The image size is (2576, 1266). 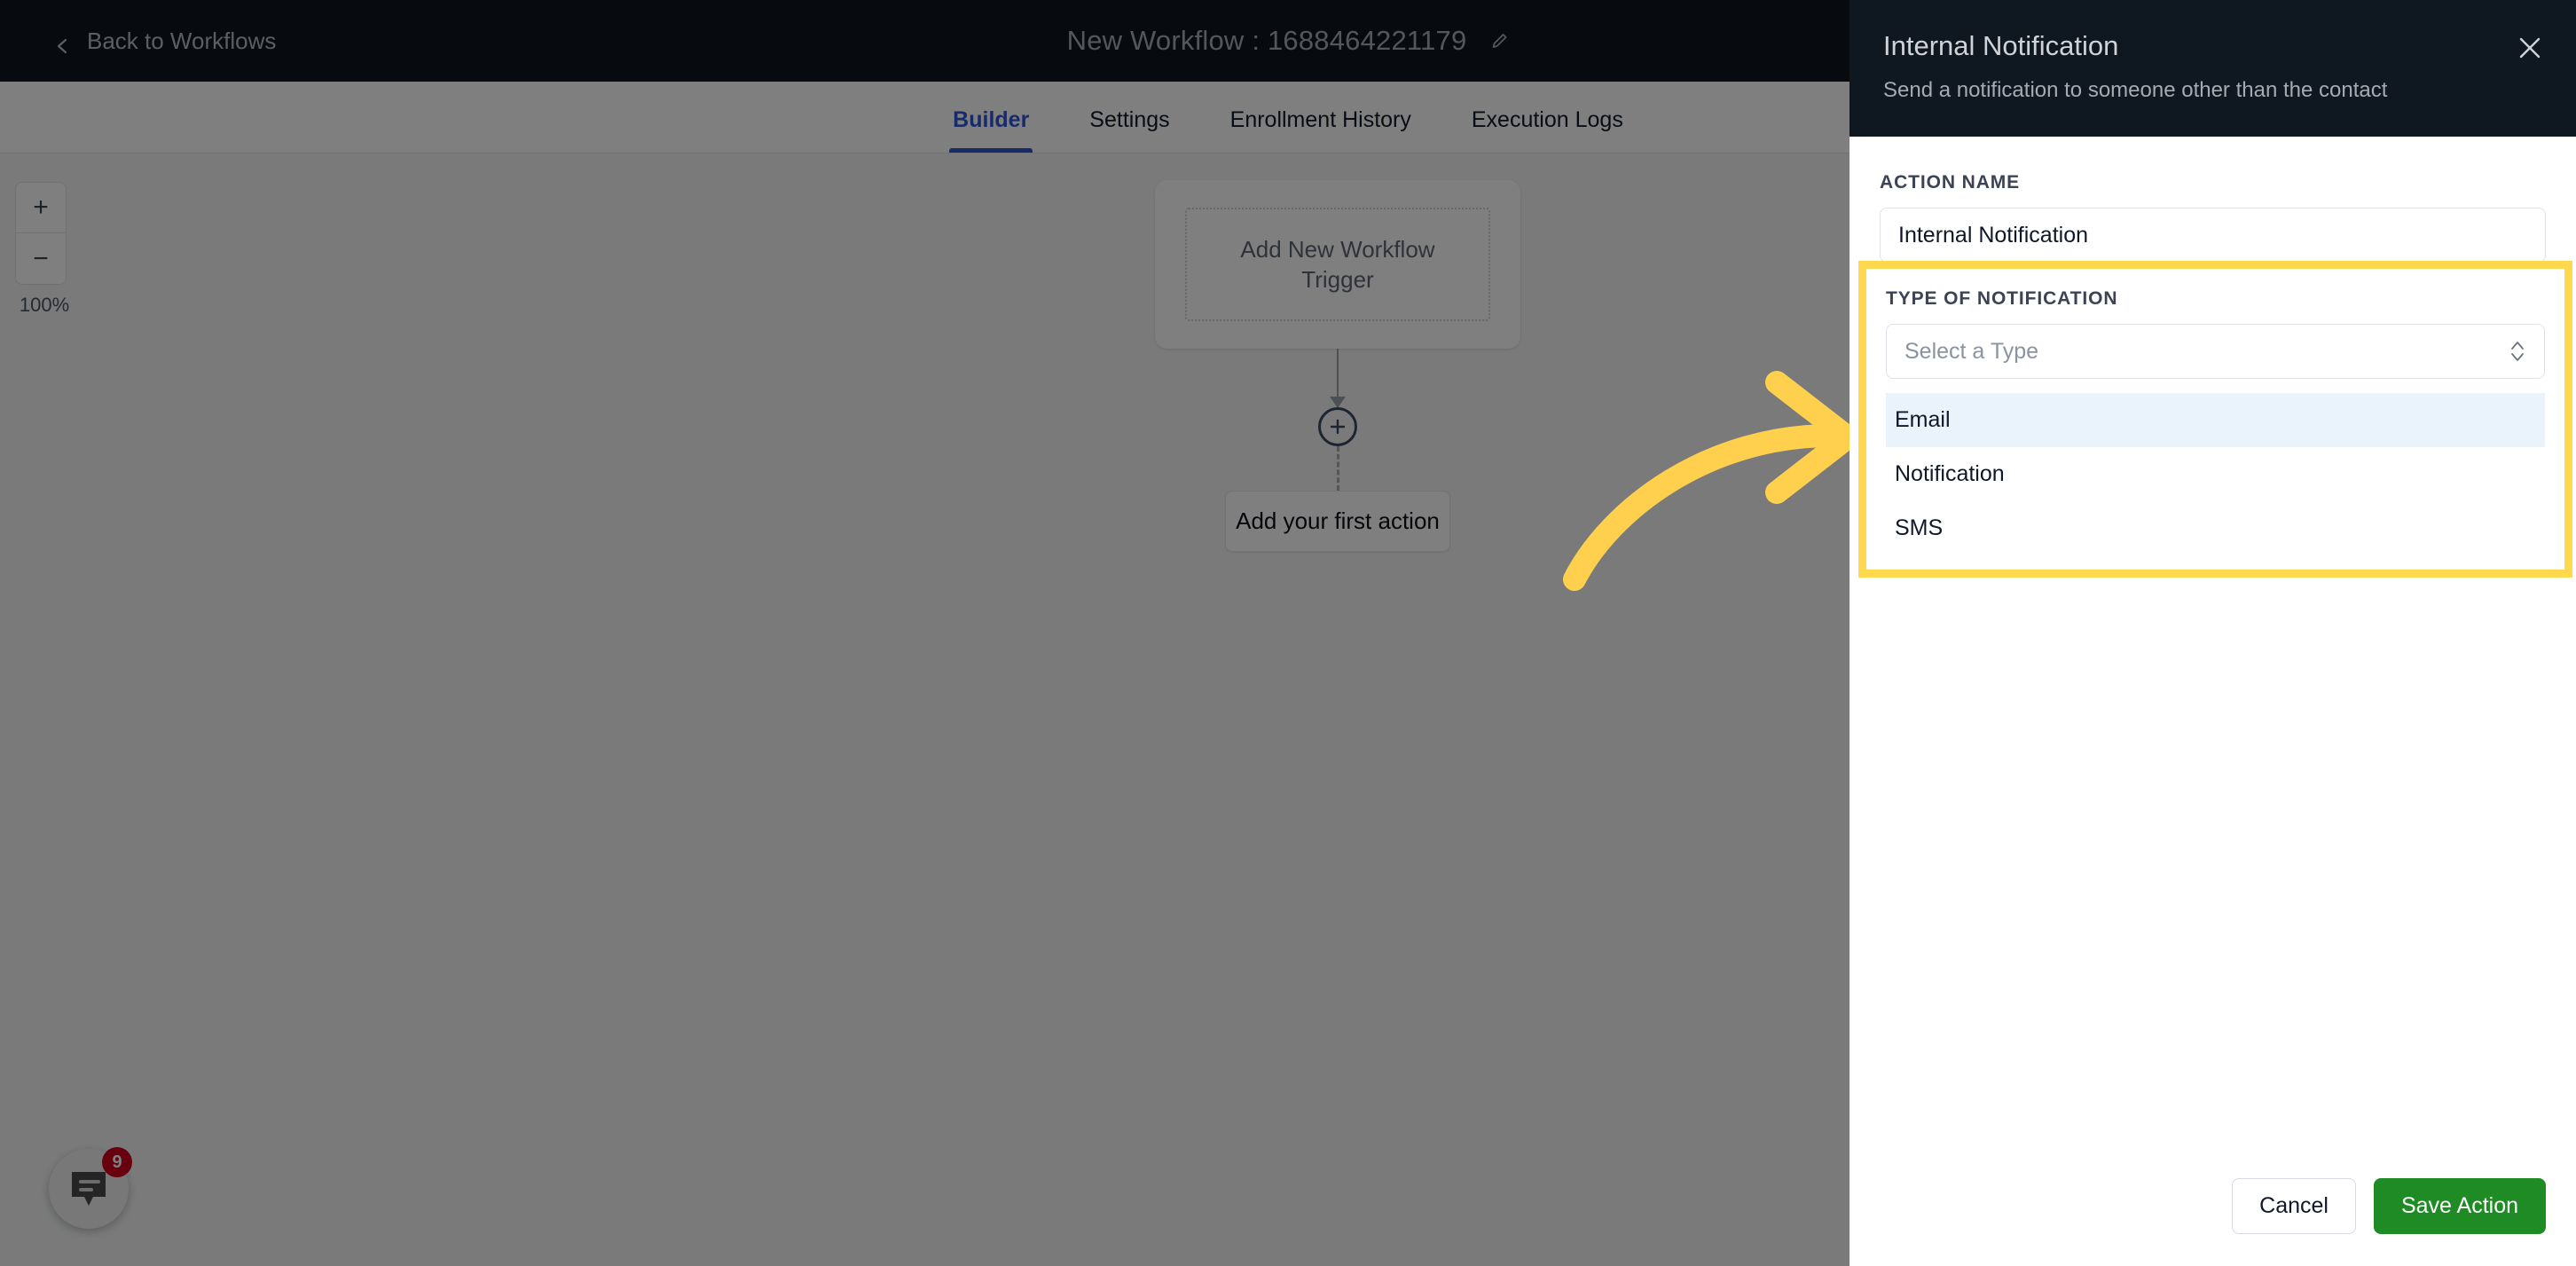 I want to click on back-to-workflows-label: Back to Workflows, so click(x=182, y=41).